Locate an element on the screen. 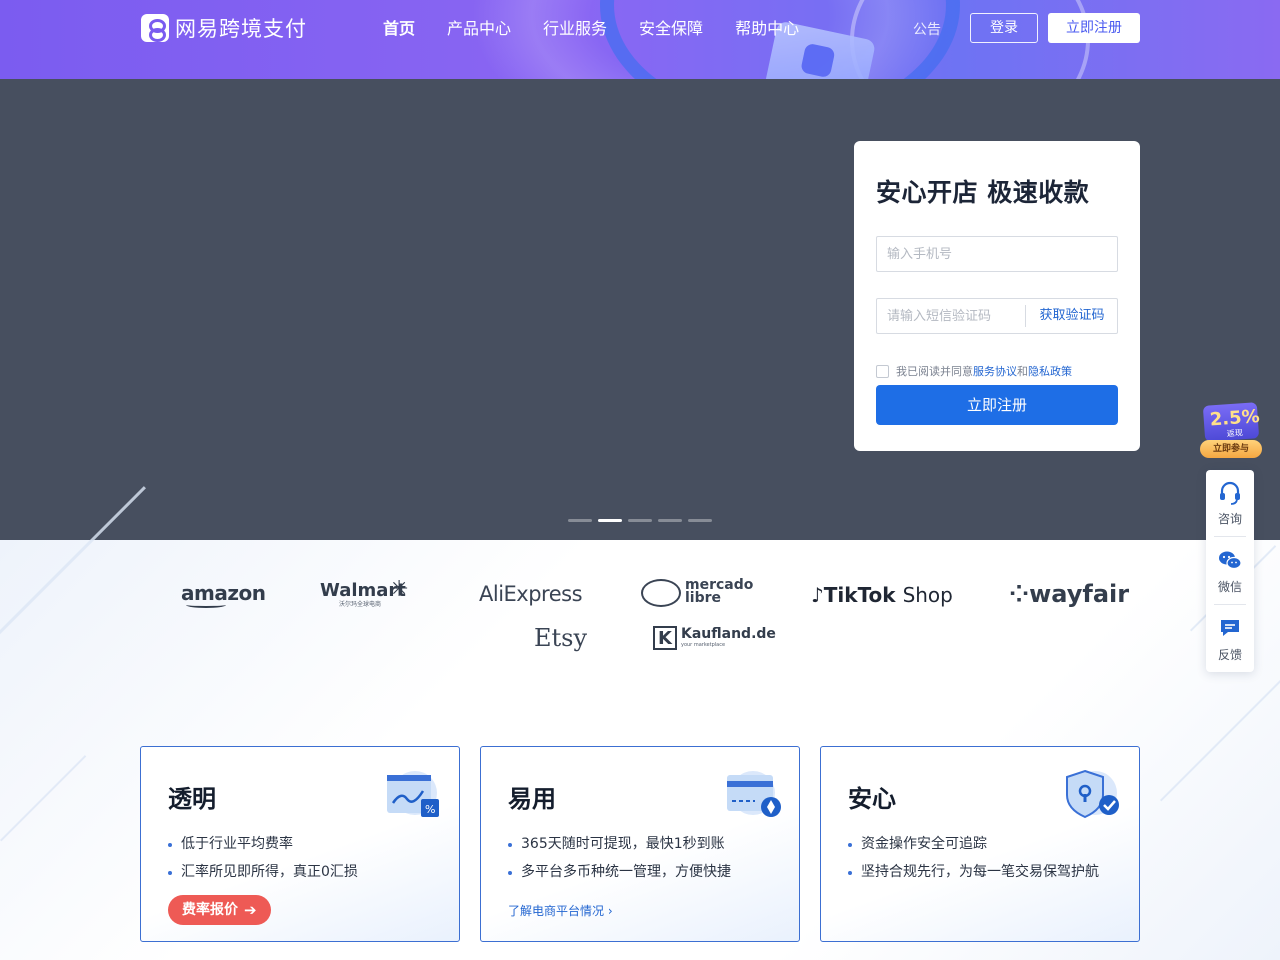  brand-etsy: Etsy is located at coordinates (561, 638).